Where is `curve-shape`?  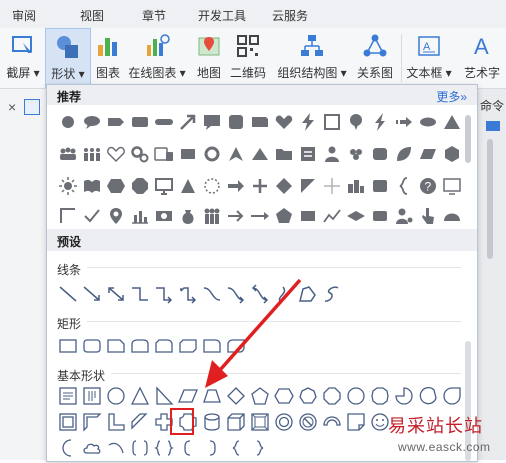
curve-shape is located at coordinates (284, 294).